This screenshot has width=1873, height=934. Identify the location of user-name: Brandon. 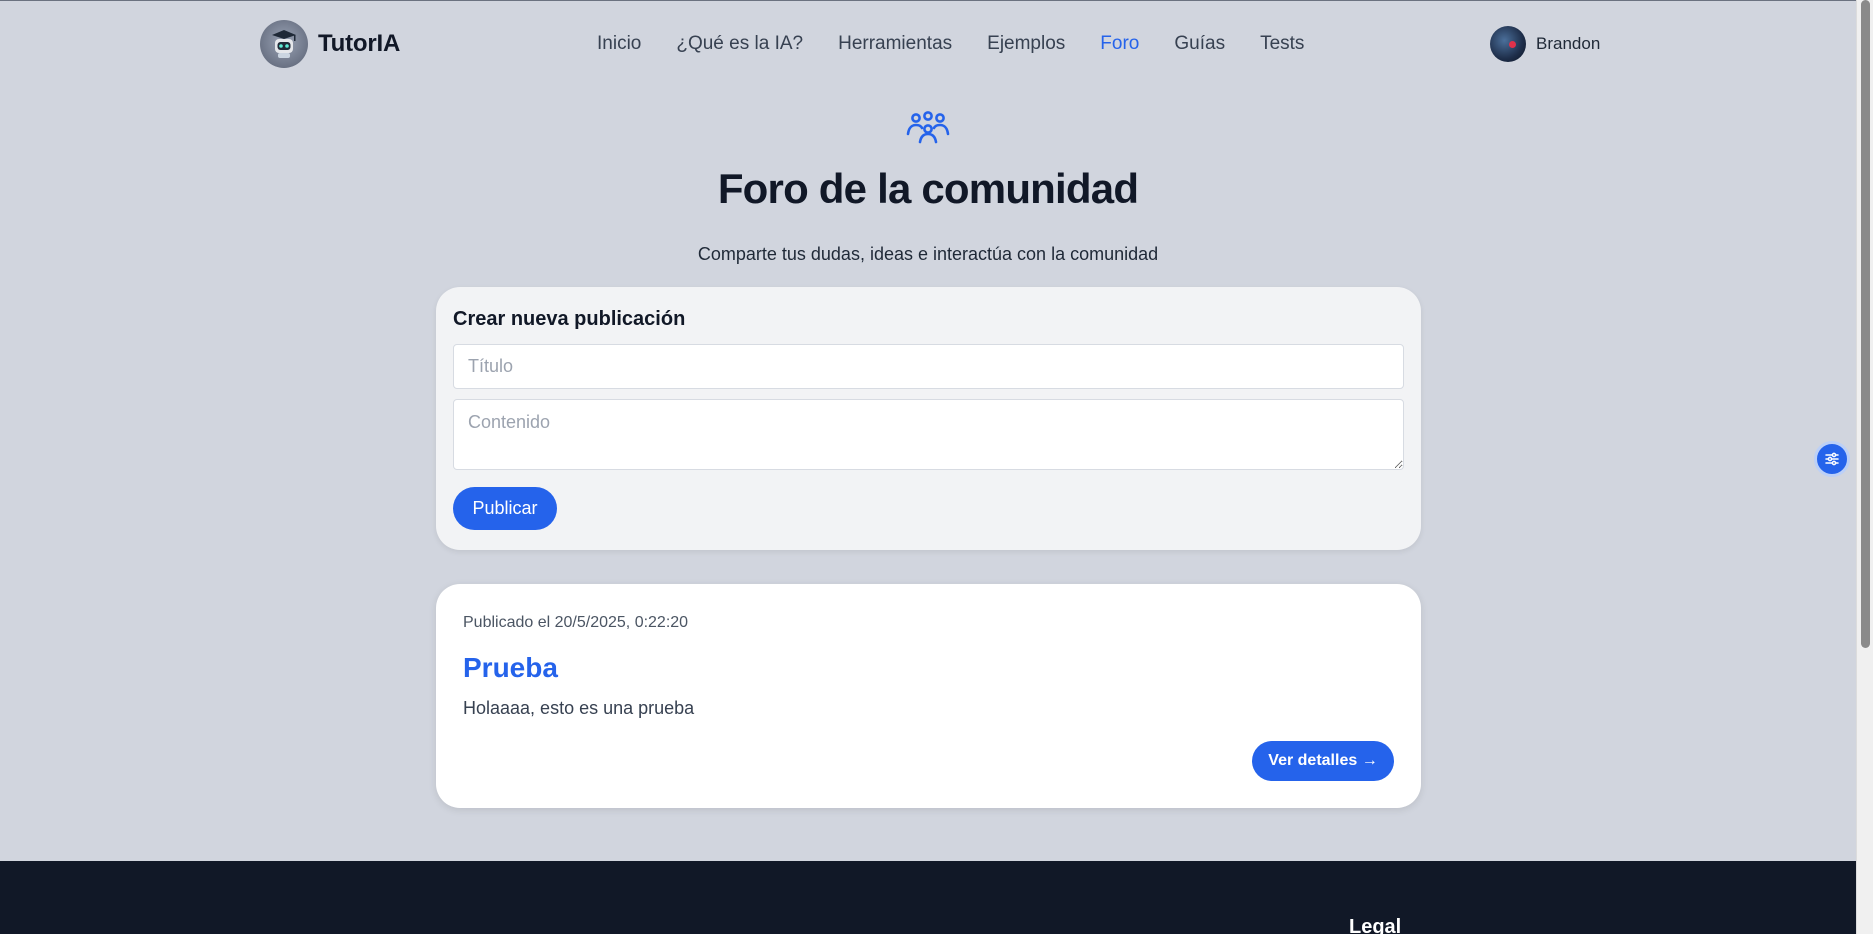
(1568, 43).